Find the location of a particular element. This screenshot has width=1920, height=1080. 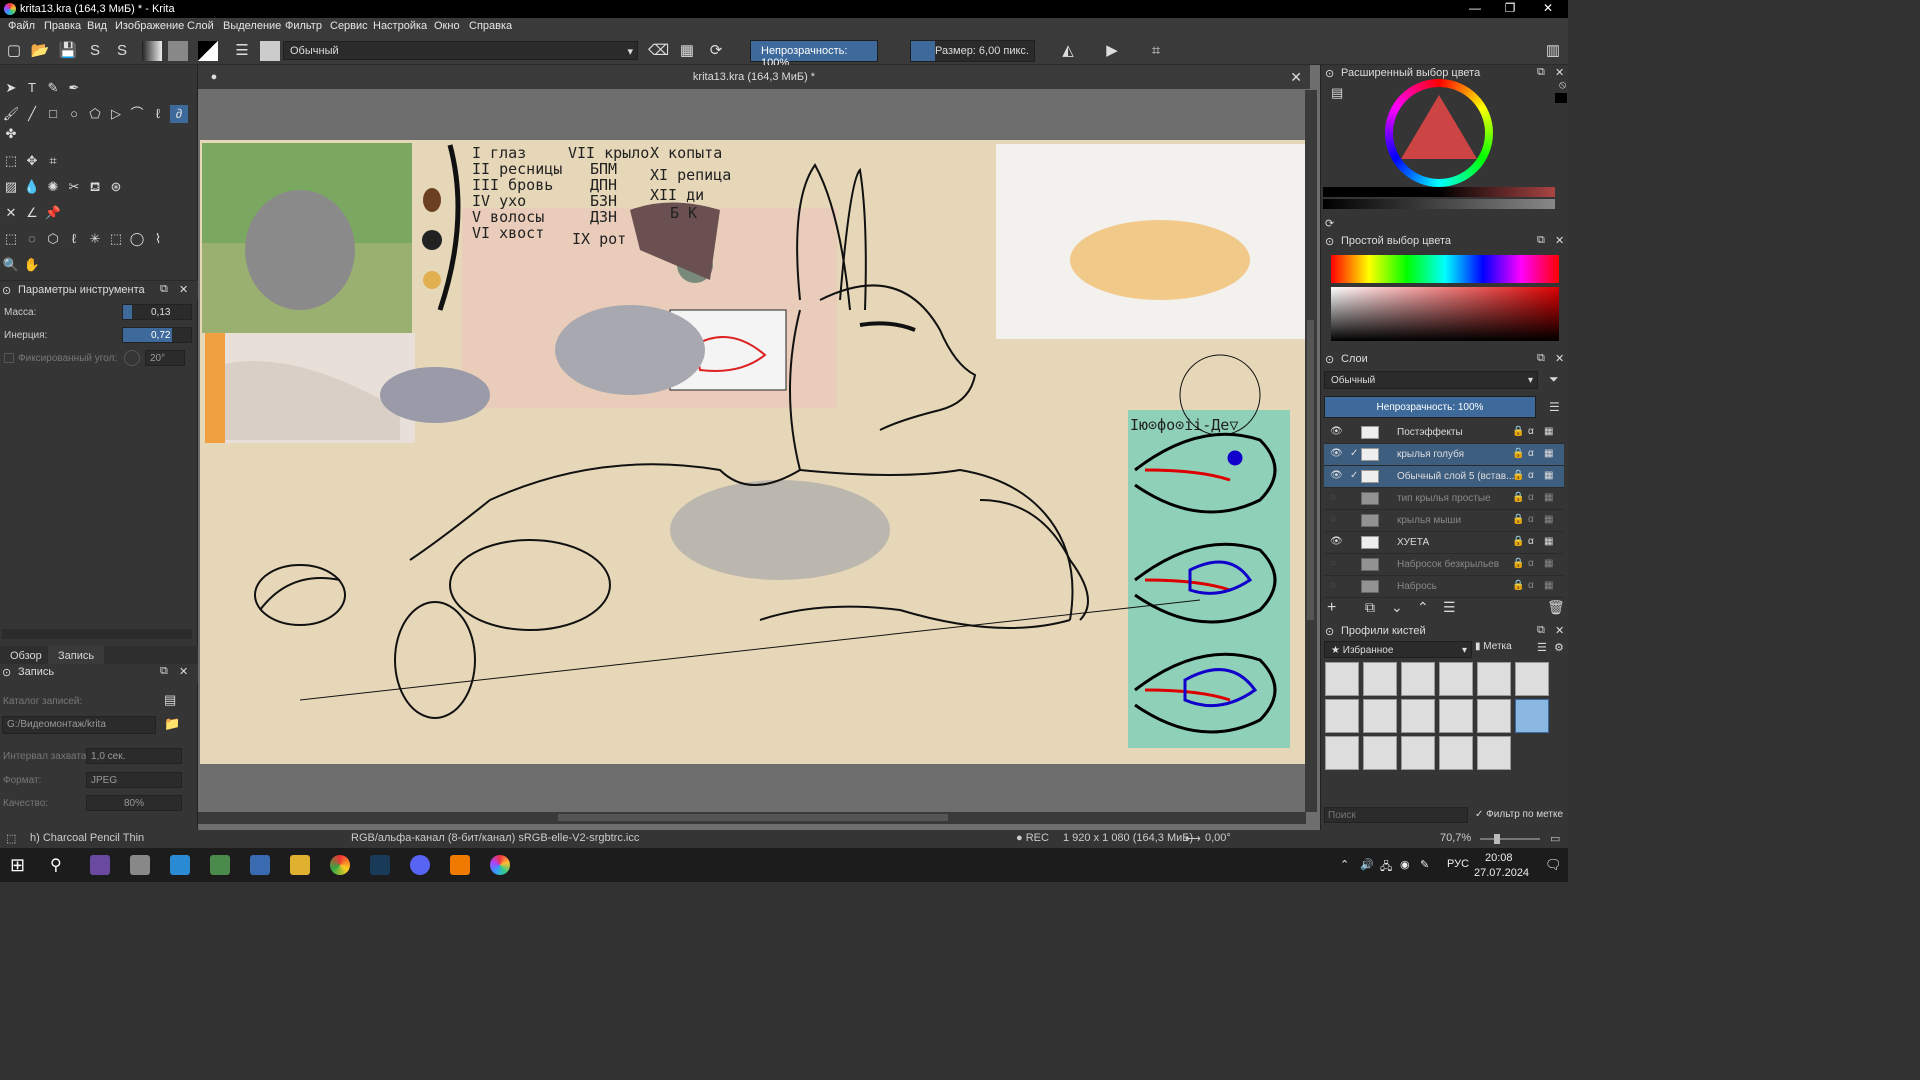

edit-shapes-icon: ✎ is located at coordinates (53, 88).